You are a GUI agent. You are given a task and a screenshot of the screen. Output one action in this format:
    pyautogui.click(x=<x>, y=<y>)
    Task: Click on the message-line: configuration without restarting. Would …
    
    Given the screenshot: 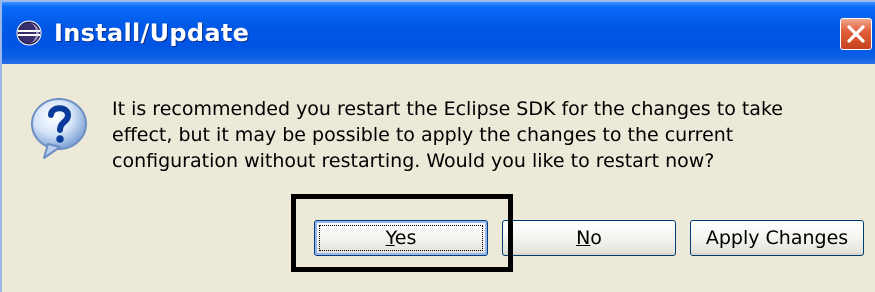 What is the action you would take?
    pyautogui.click(x=413, y=161)
    